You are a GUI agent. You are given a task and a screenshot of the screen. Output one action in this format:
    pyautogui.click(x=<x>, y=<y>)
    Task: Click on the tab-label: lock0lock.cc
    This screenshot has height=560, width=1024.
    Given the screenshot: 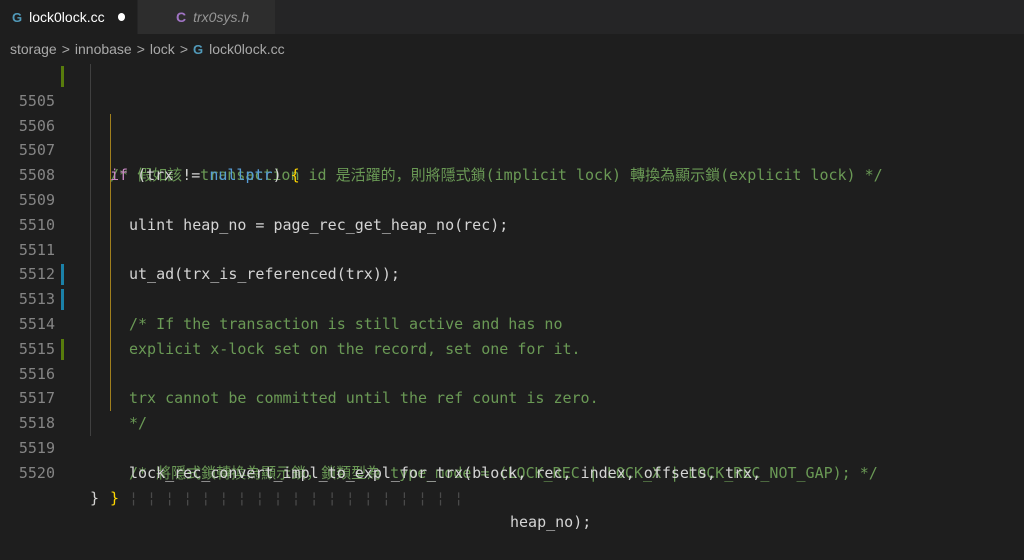 What is the action you would take?
    pyautogui.click(x=67, y=17)
    